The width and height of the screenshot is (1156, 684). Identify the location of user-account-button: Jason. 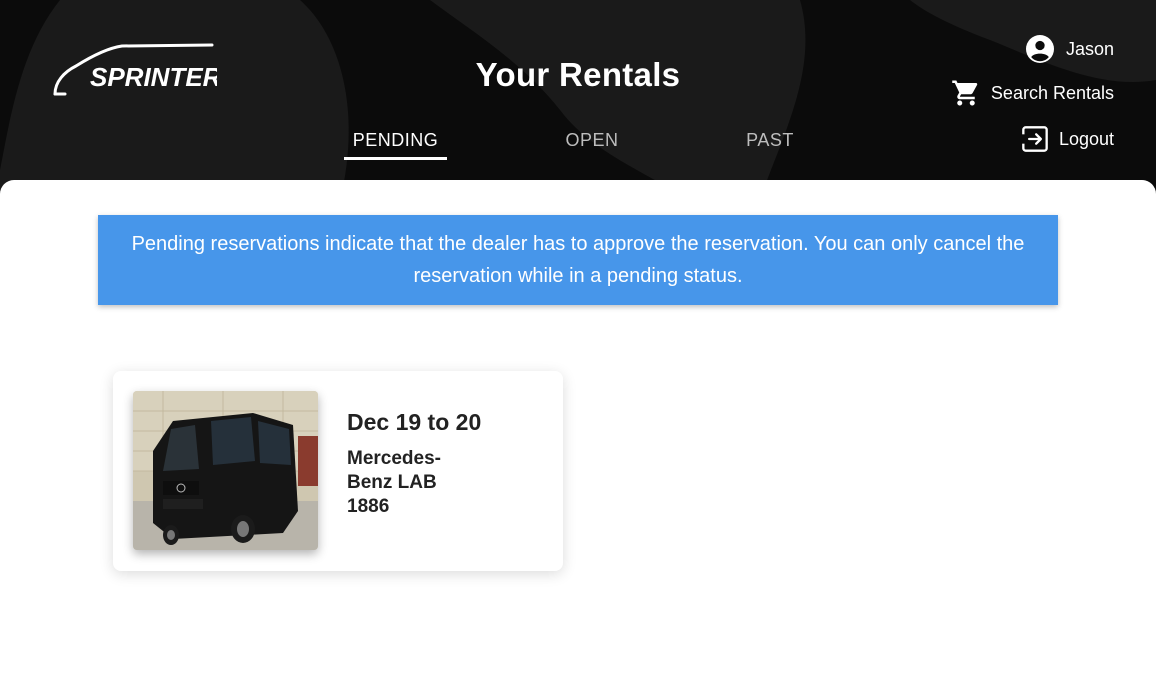
(1069, 49).